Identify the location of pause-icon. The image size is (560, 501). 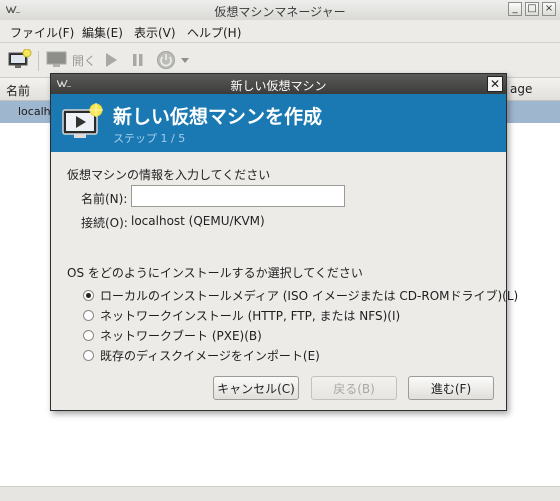
(138, 60).